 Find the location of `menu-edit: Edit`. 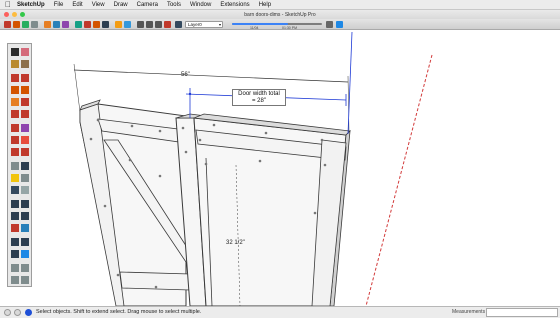

menu-edit: Edit is located at coordinates (77, 5).